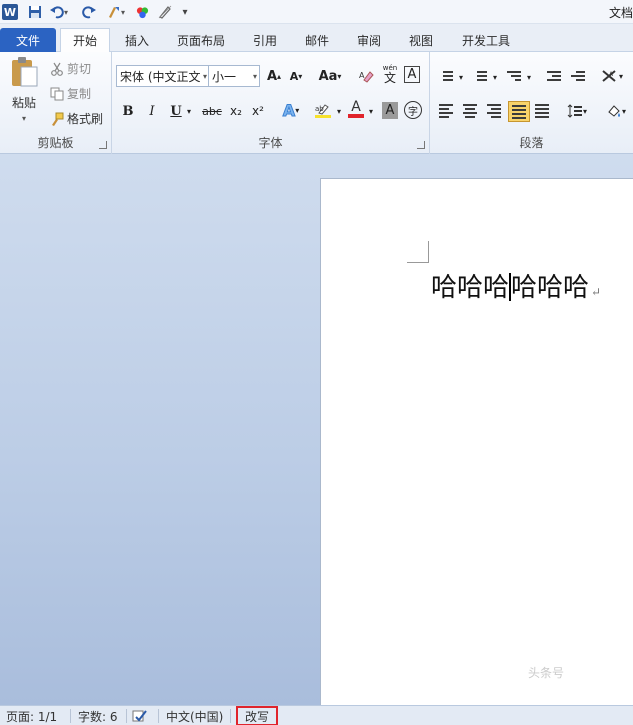  Describe the element at coordinates (270, 143) in the screenshot. I see `font-group-label: 字体` at that location.